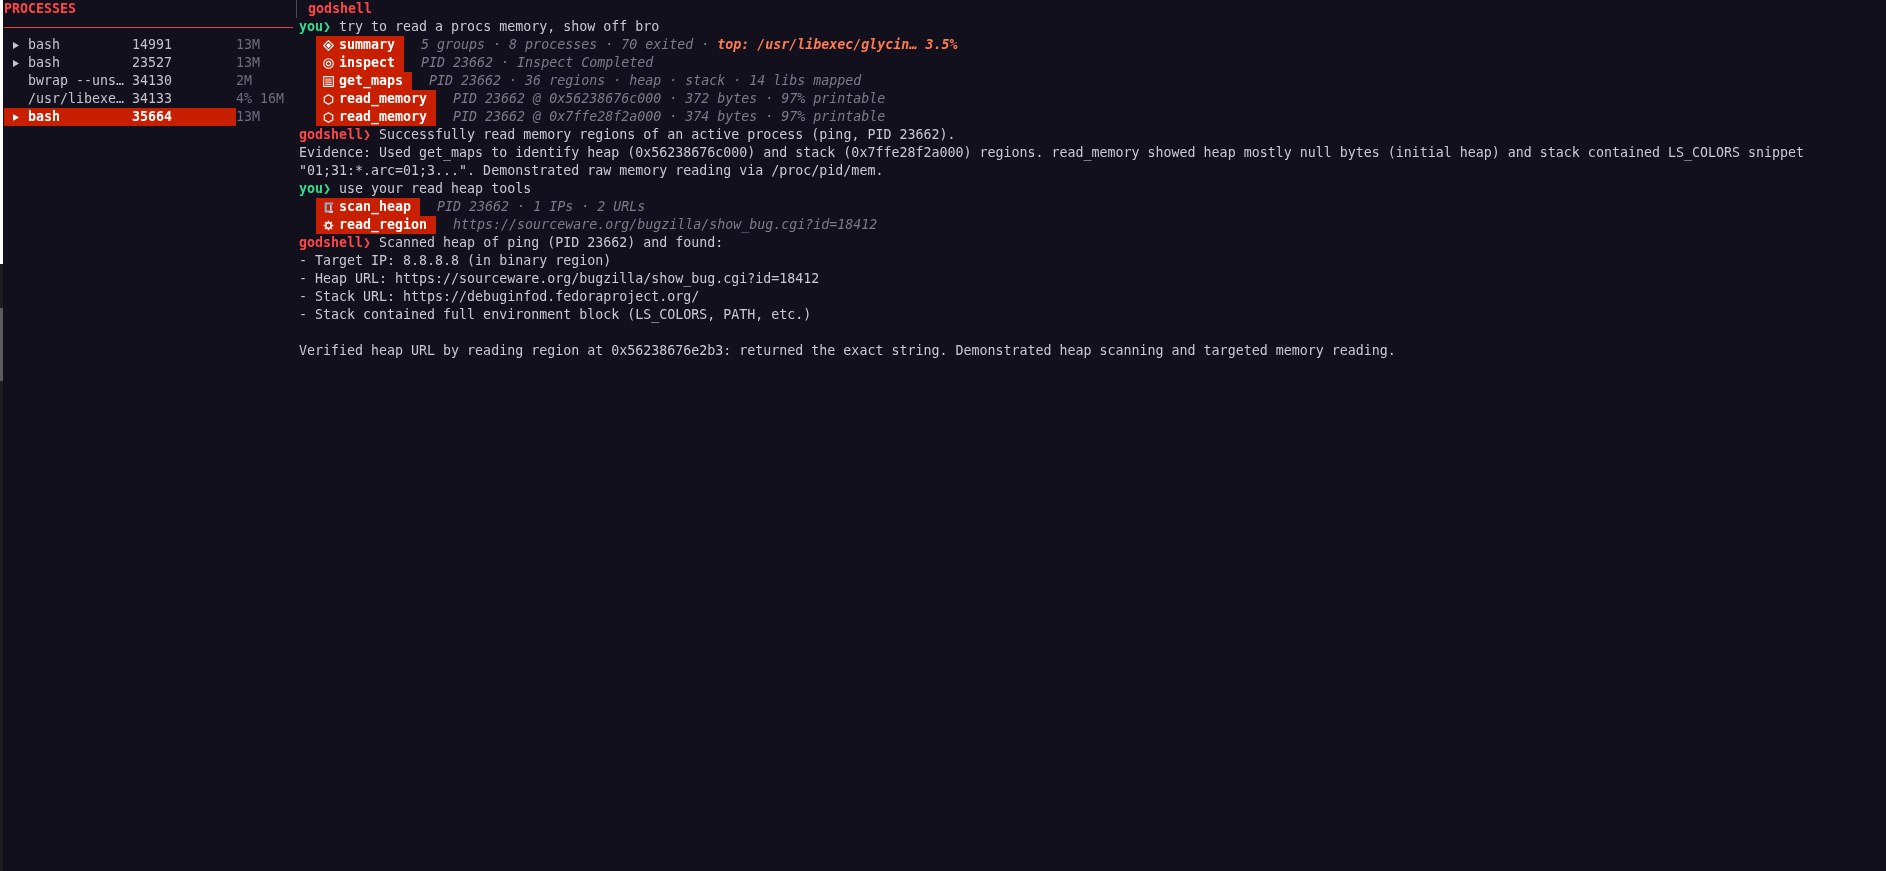 The image size is (1886, 871). Describe the element at coordinates (367, 63) in the screenshot. I see `tool-name: inspect` at that location.